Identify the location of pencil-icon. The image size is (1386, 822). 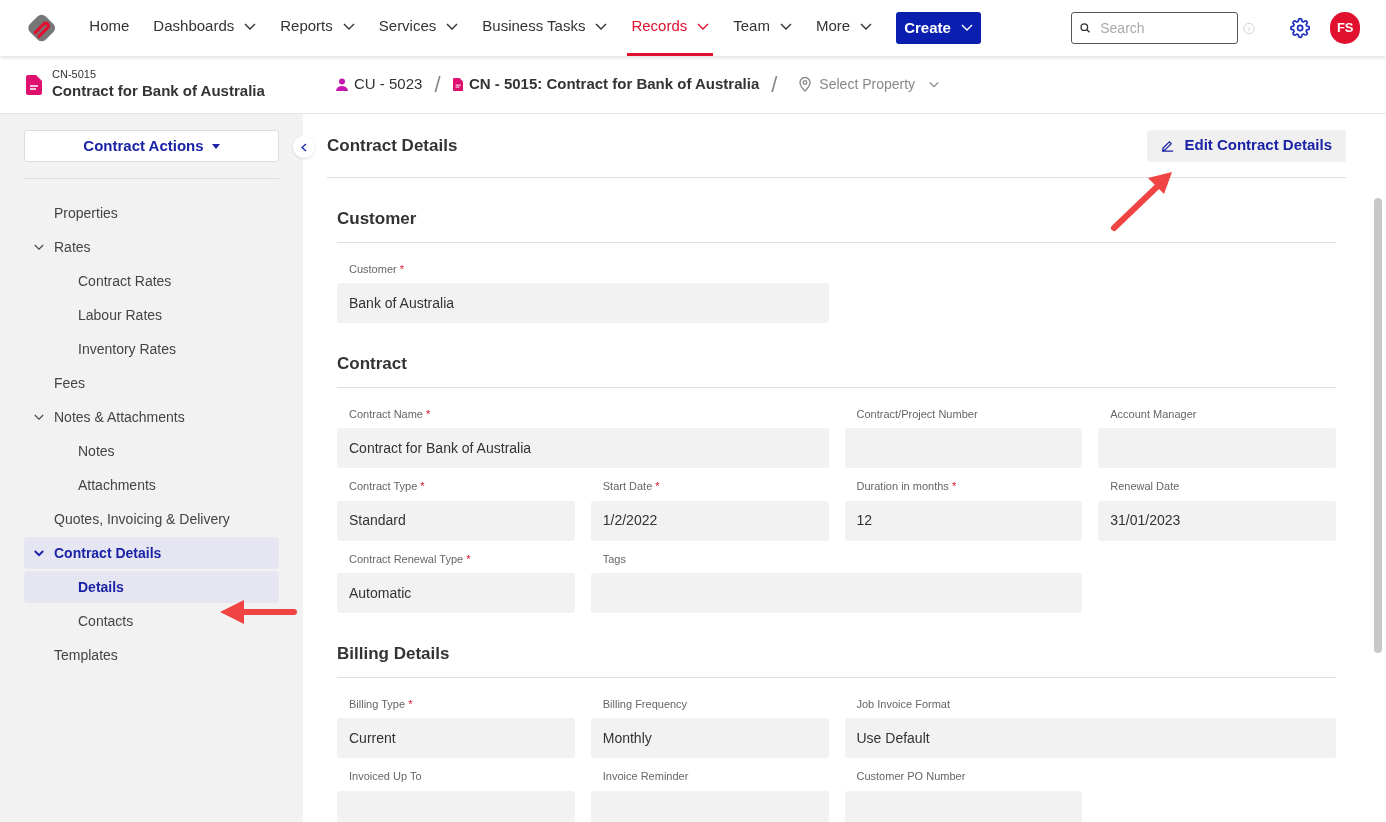
(1168, 145).